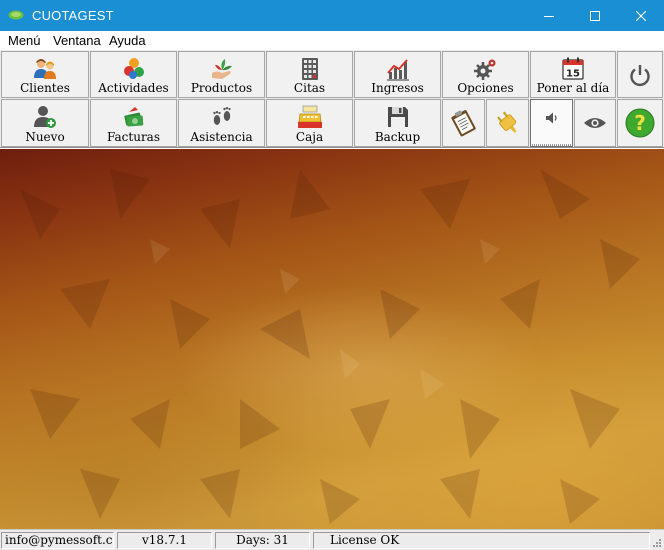  What do you see at coordinates (656, 542) in the screenshot?
I see `resize-grip-icon` at bounding box center [656, 542].